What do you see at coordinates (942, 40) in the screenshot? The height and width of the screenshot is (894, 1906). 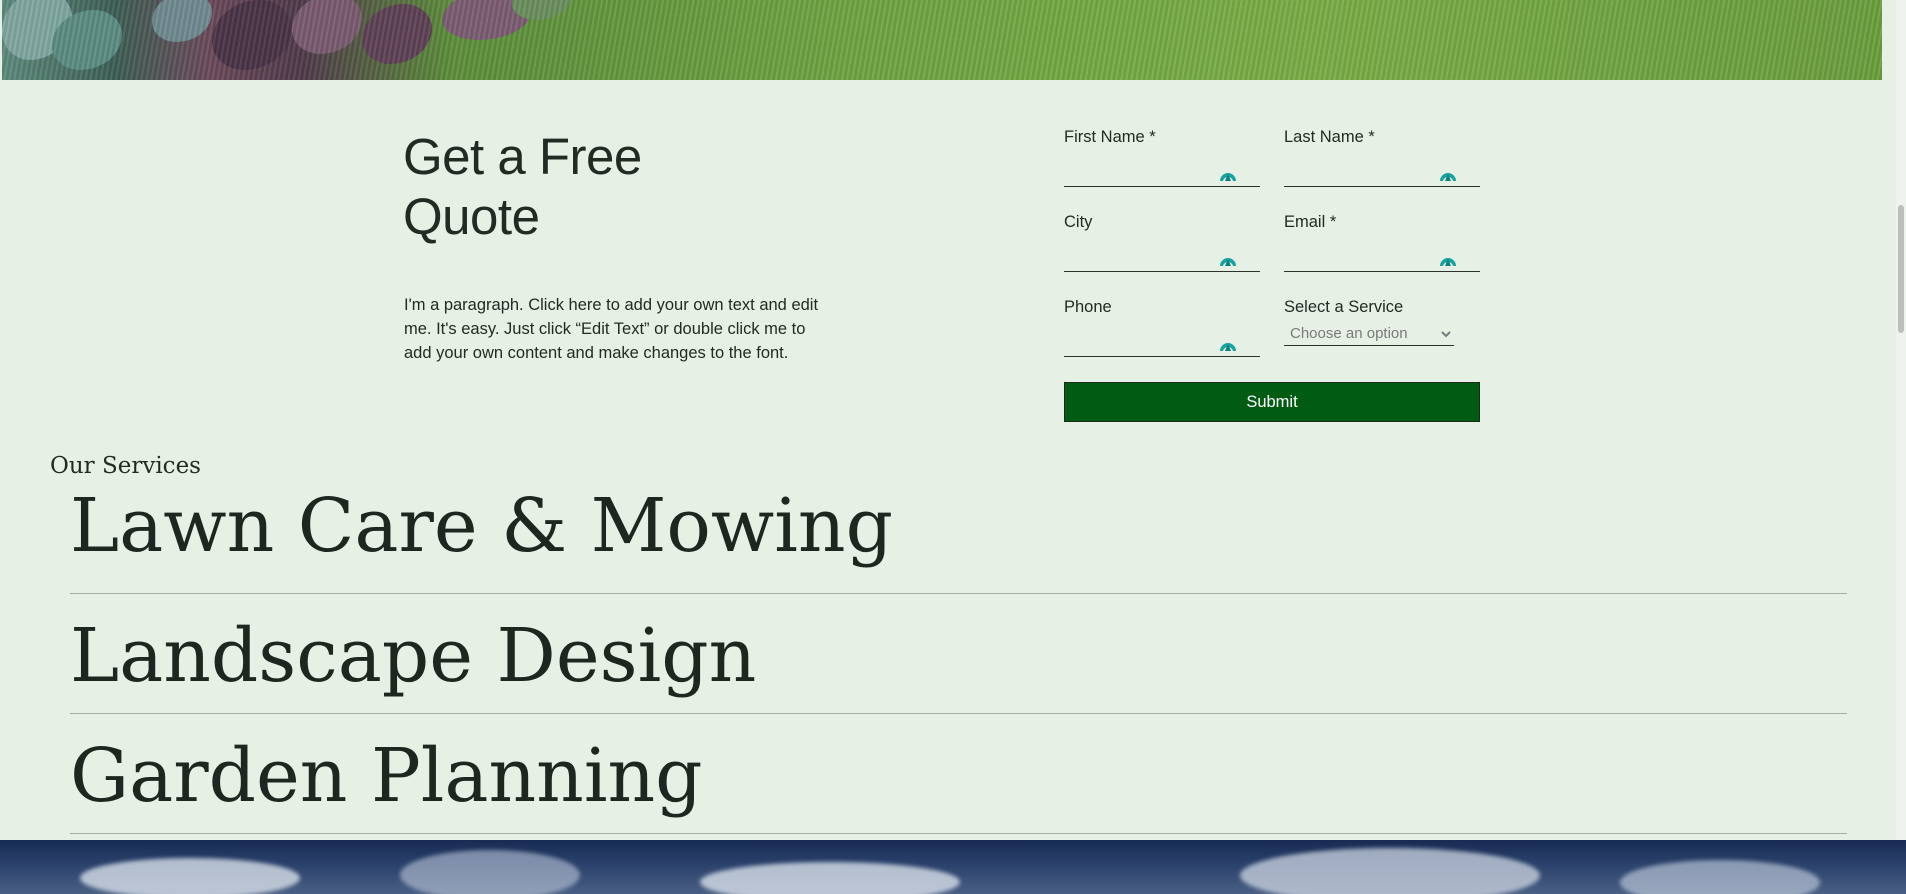 I see `hero-image-bottom` at bounding box center [942, 40].